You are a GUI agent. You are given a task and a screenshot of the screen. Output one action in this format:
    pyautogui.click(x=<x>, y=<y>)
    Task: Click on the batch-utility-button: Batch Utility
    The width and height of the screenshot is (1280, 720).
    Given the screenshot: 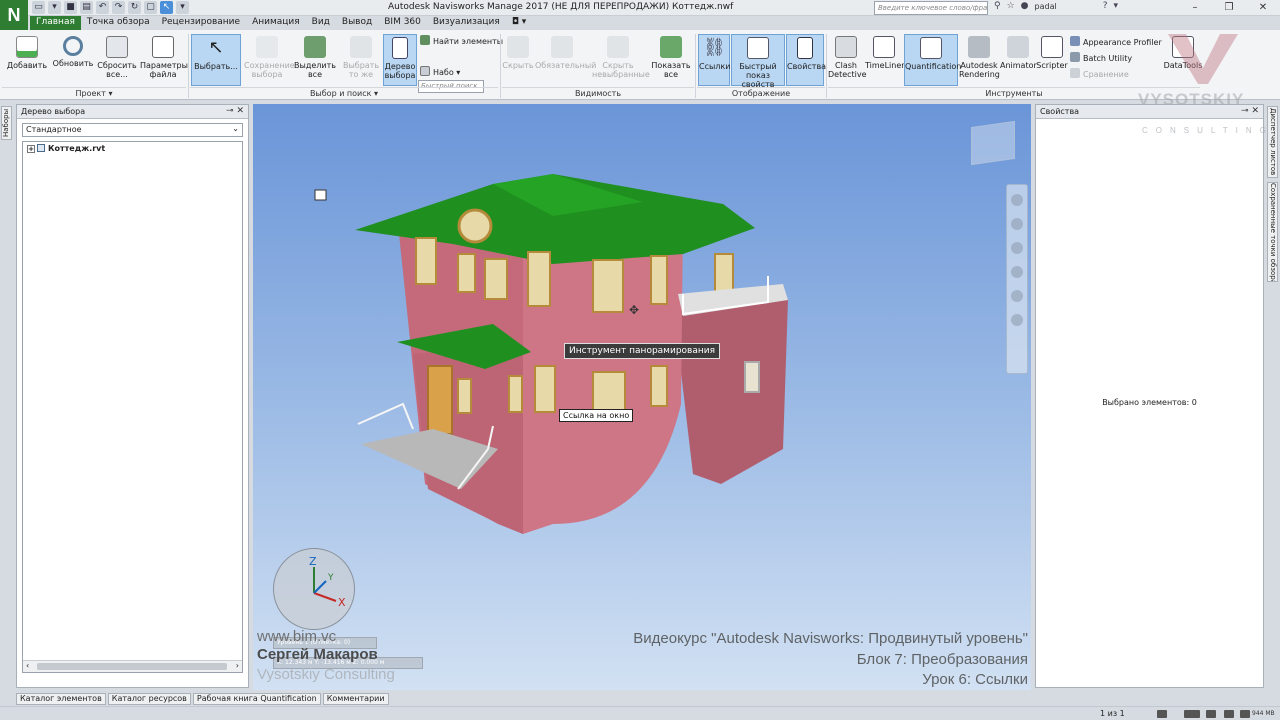 What is the action you would take?
    pyautogui.click(x=1101, y=59)
    